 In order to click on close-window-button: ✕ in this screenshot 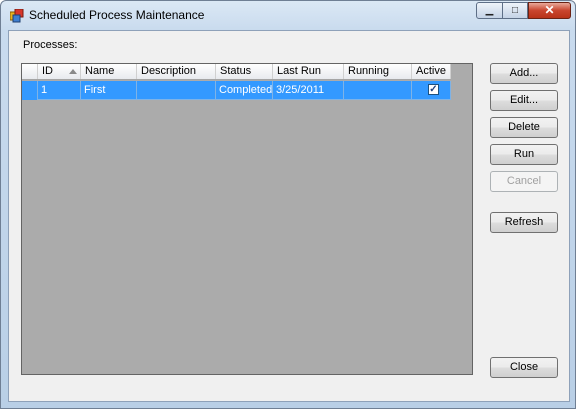, I will do `click(549, 10)`.